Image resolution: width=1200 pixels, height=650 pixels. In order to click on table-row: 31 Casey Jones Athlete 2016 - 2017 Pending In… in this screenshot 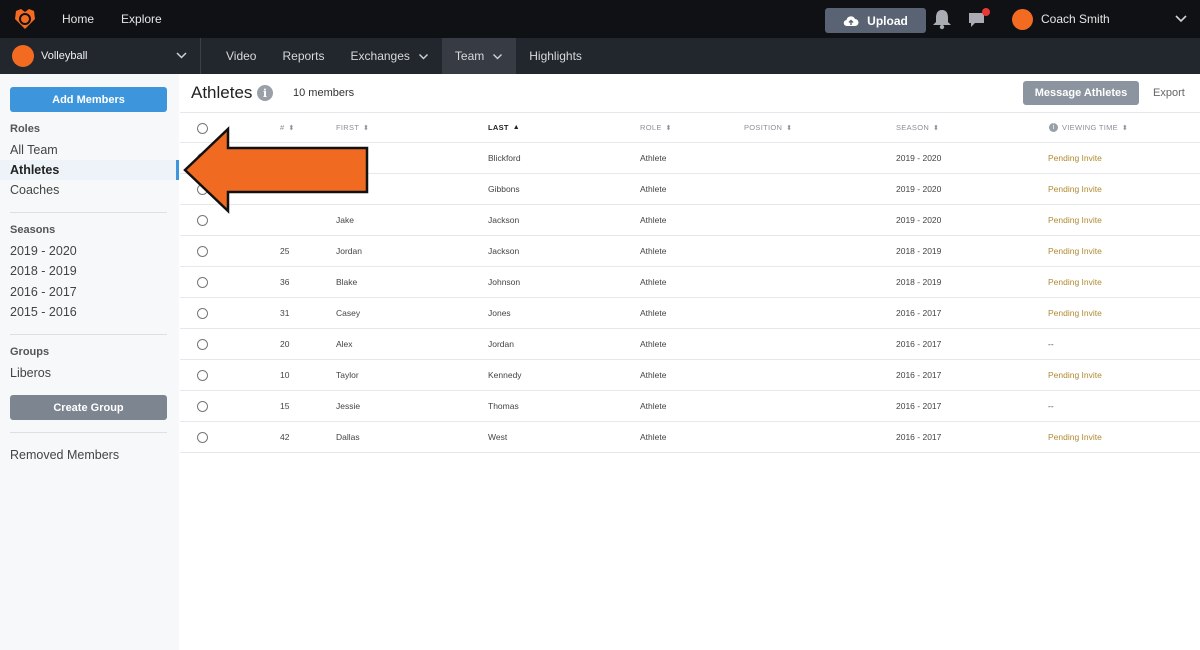, I will do `click(690, 313)`.